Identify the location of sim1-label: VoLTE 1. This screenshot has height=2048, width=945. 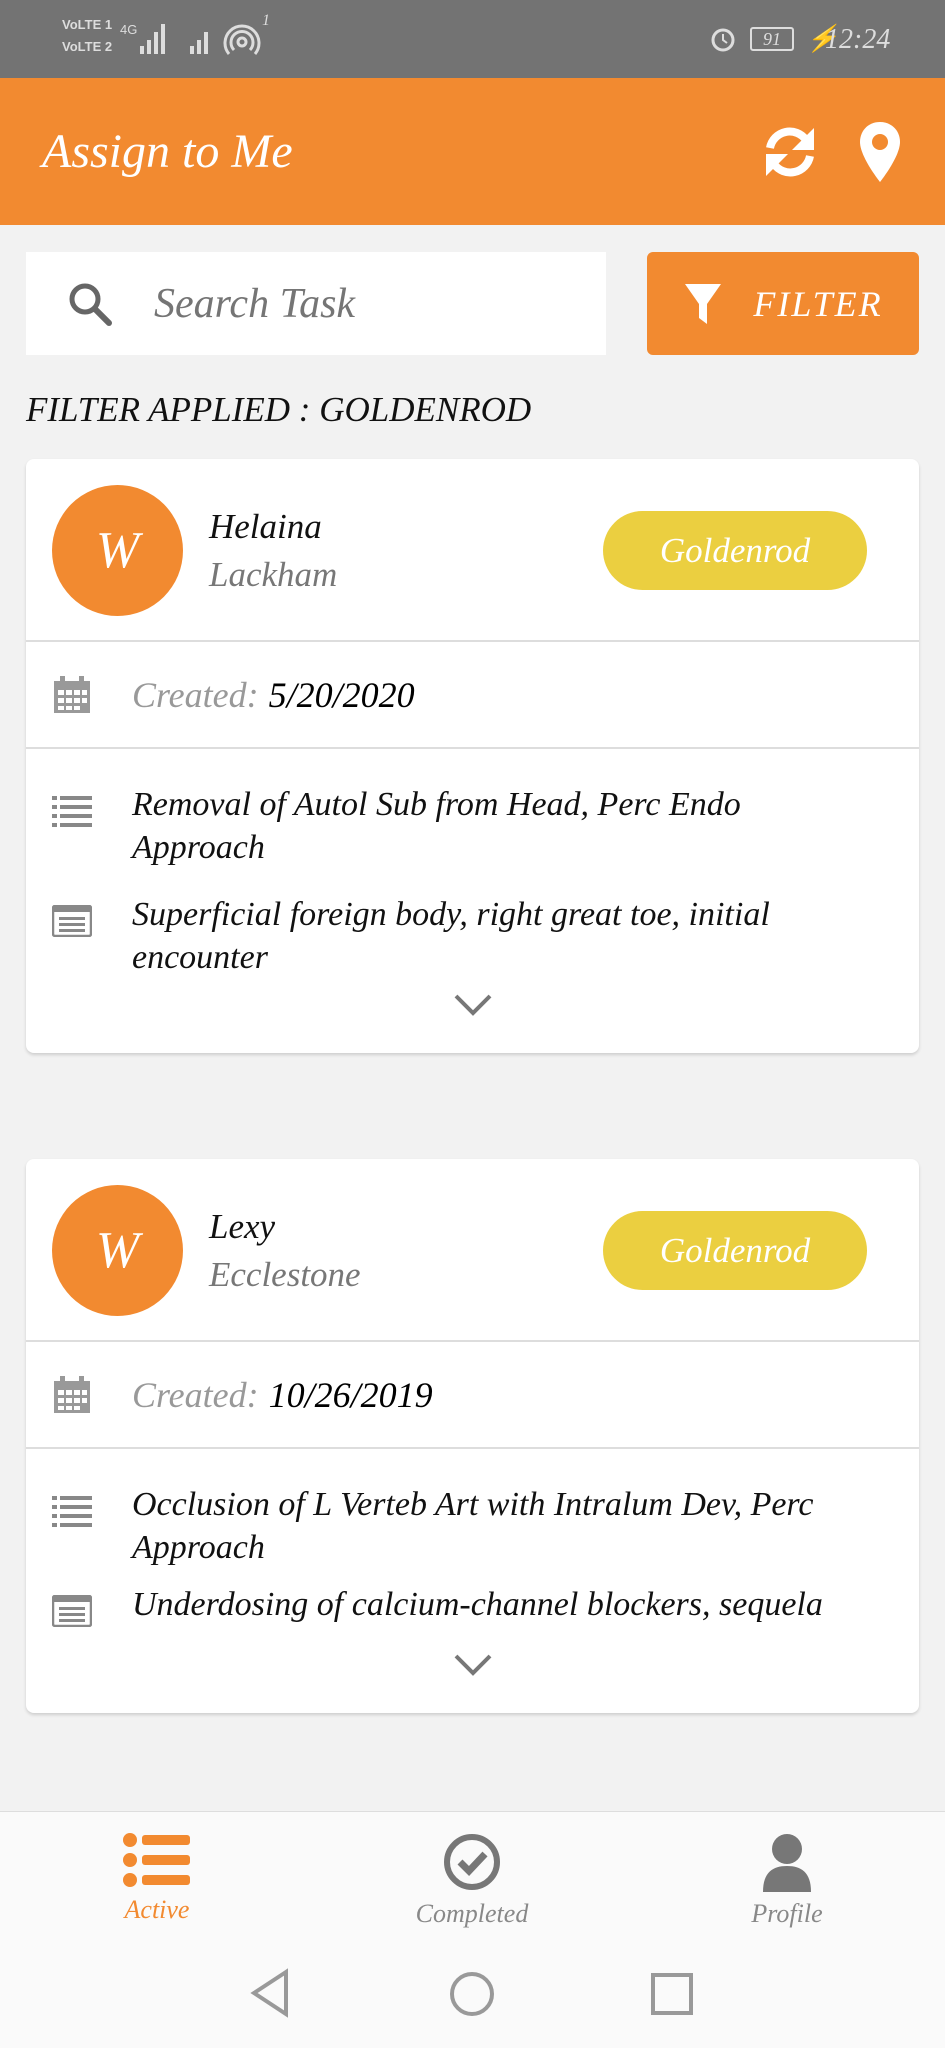
(87, 24).